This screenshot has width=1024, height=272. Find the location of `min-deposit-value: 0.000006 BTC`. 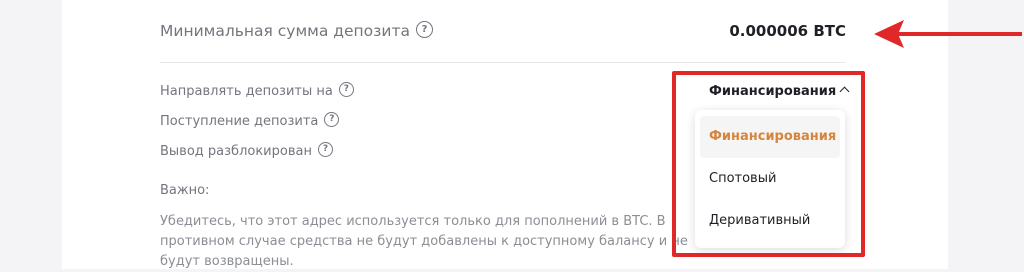

min-deposit-value: 0.000006 BTC is located at coordinates (787, 31).